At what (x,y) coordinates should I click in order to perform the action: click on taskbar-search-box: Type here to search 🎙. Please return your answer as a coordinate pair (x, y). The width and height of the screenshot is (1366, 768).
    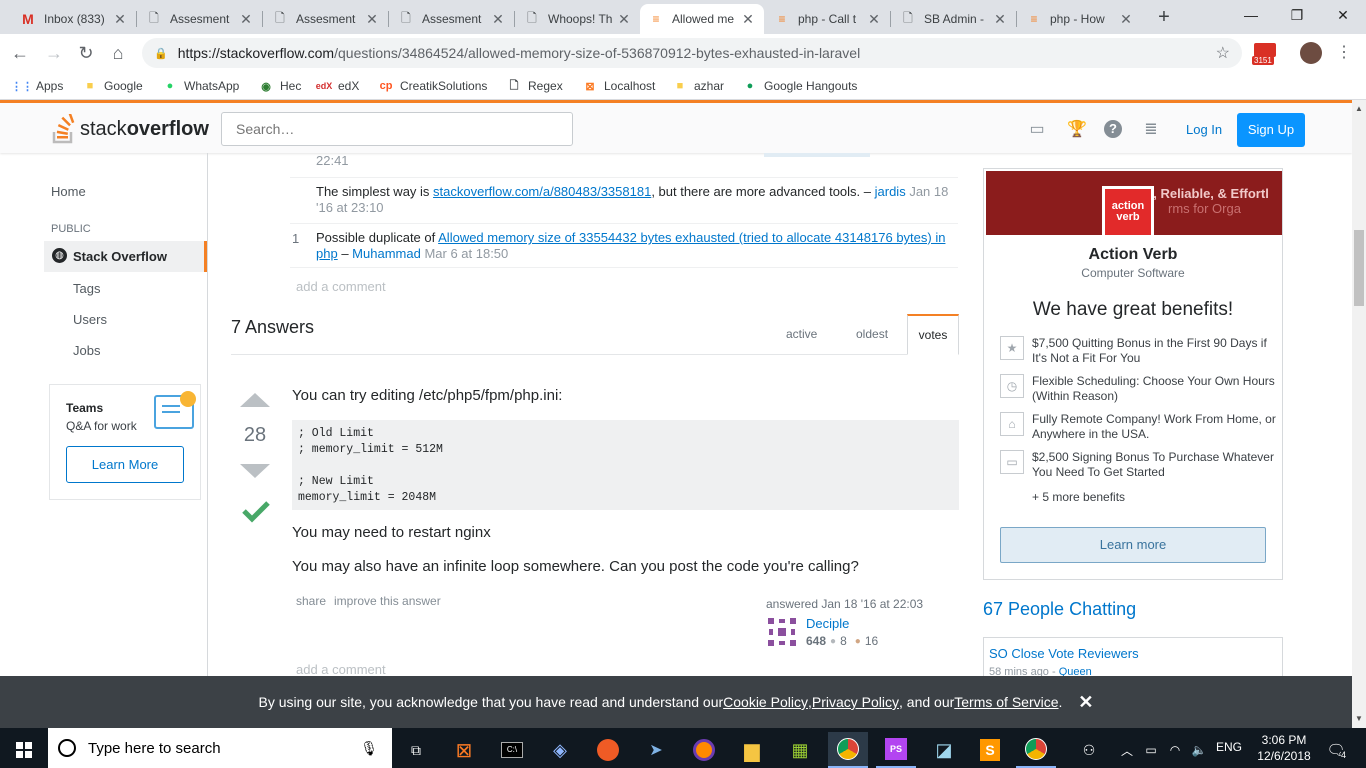
    Looking at the image, I should click on (220, 748).